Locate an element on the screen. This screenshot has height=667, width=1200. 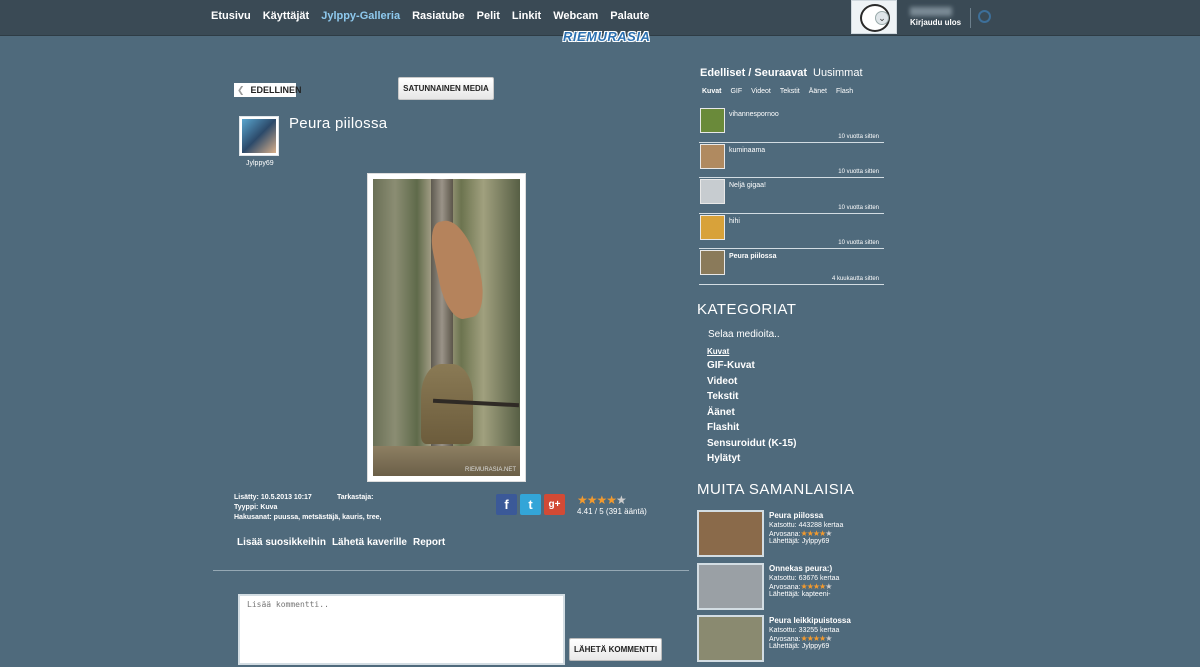
list-item: Neljä gigaa! 10 vuotta sitten is located at coordinates (791, 196).